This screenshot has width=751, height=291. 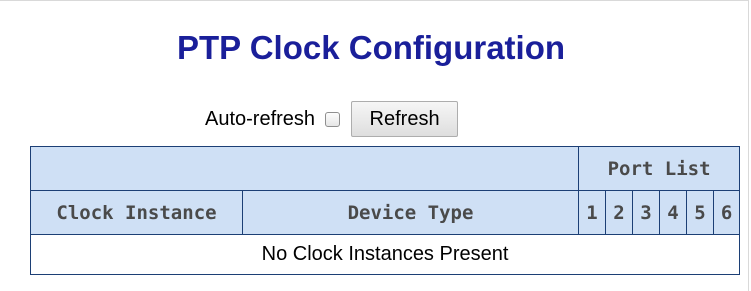 I want to click on auto-refresh-label: Auto-refresh, so click(x=260, y=119).